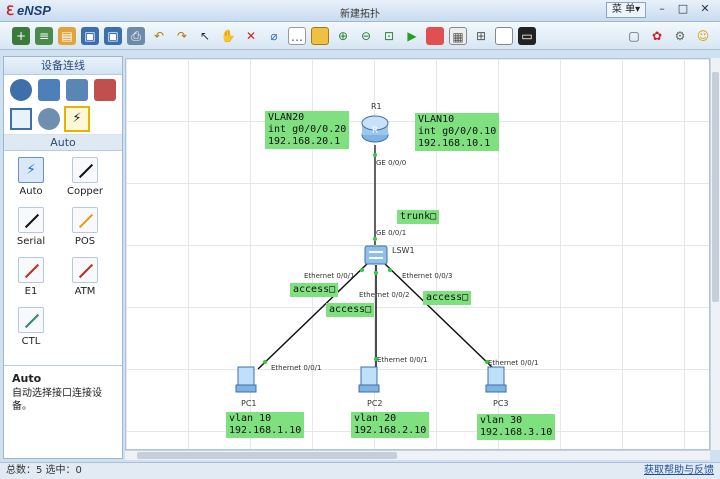 The image size is (720, 479). What do you see at coordinates (662, 10) in the screenshot?
I see `minimize-button: –` at bounding box center [662, 10].